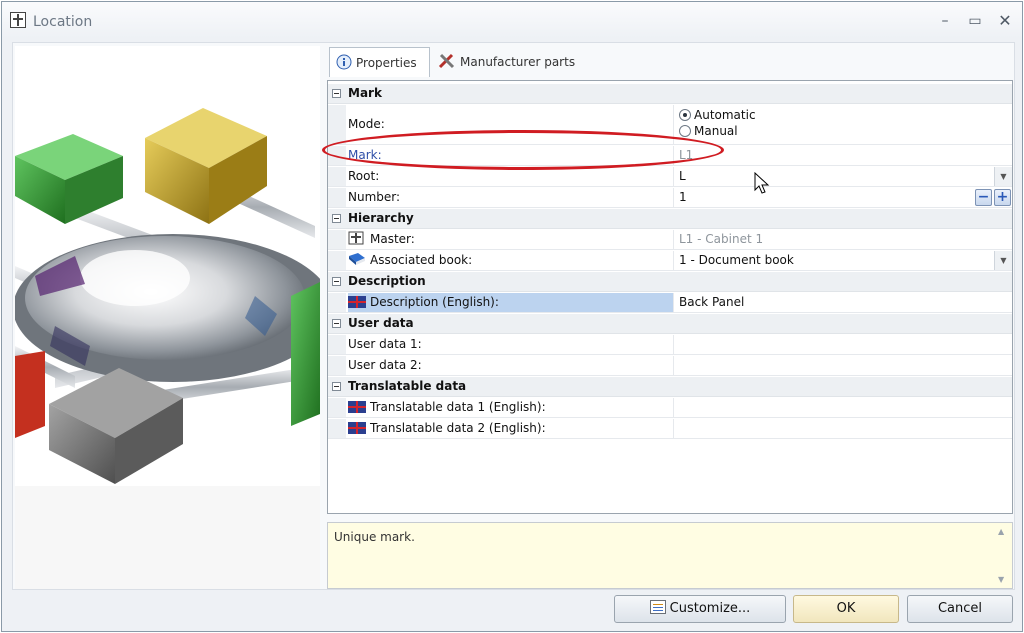 This screenshot has width=1024, height=633. Describe the element at coordinates (846, 609) in the screenshot. I see `ok-button: OK` at that location.